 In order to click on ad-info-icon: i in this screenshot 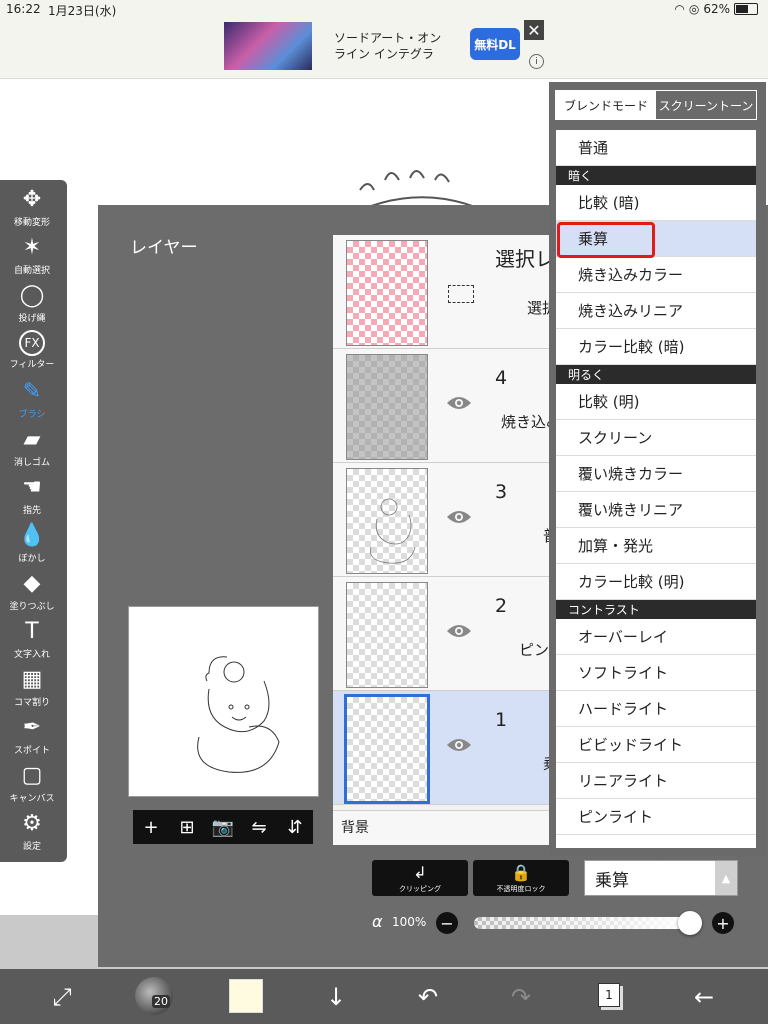, I will do `click(536, 61)`.